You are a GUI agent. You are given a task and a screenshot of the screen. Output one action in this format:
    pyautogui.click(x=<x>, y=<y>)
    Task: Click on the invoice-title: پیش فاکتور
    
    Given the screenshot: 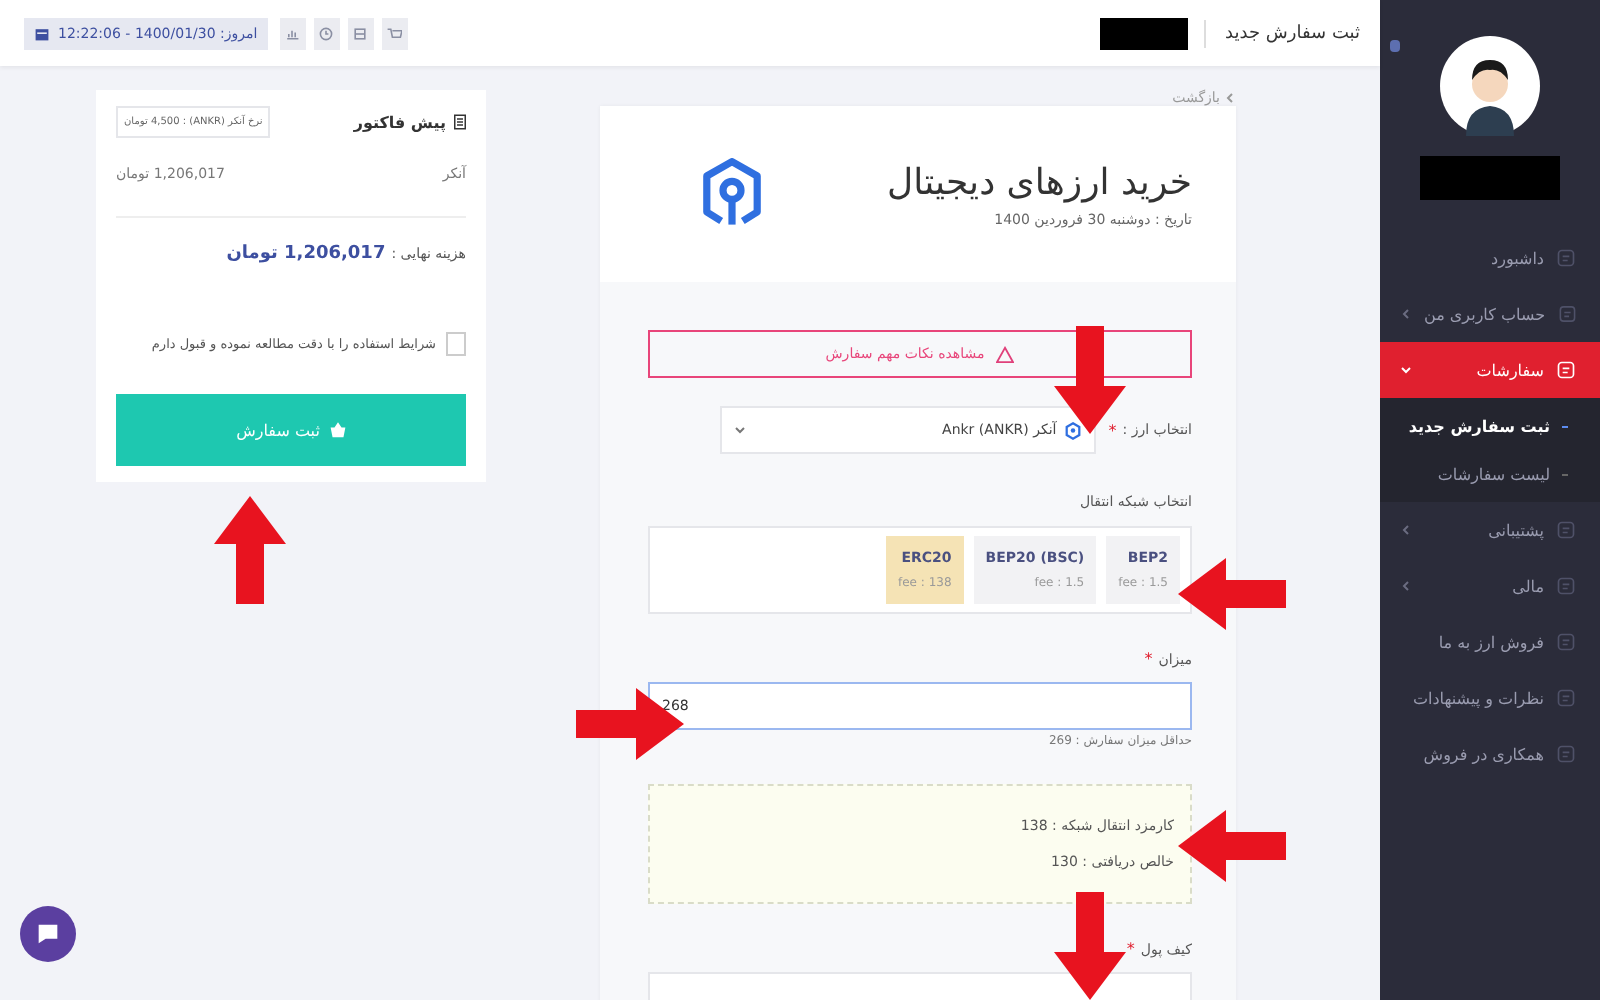 What is the action you would take?
    pyautogui.click(x=399, y=122)
    